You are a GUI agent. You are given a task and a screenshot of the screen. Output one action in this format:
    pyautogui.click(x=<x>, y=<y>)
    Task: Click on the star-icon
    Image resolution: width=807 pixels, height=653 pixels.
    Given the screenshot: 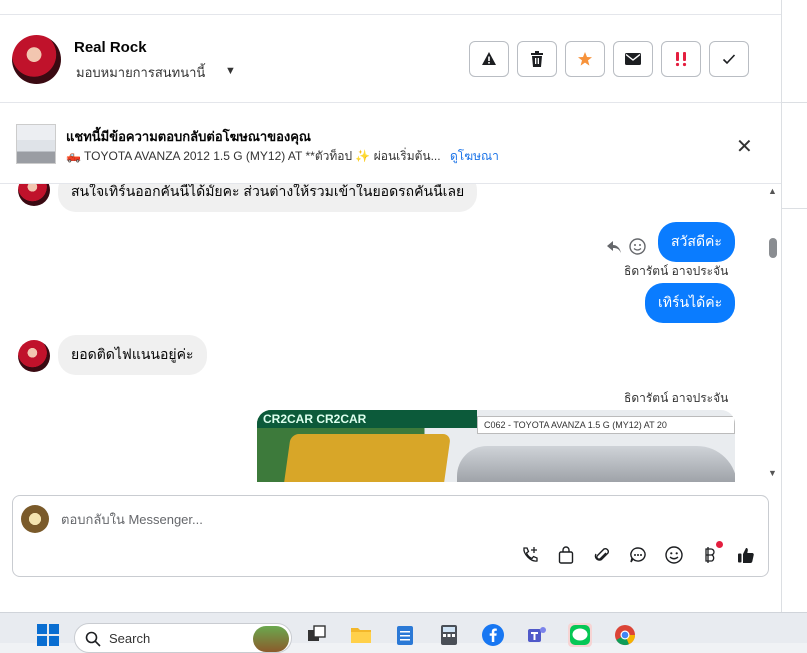 What is the action you would take?
    pyautogui.click(x=585, y=59)
    